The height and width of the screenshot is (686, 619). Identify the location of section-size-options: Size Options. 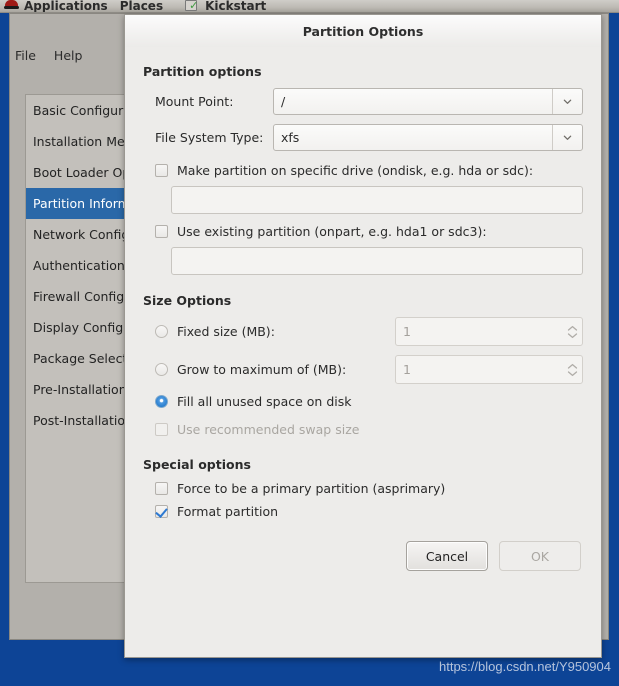
(187, 300).